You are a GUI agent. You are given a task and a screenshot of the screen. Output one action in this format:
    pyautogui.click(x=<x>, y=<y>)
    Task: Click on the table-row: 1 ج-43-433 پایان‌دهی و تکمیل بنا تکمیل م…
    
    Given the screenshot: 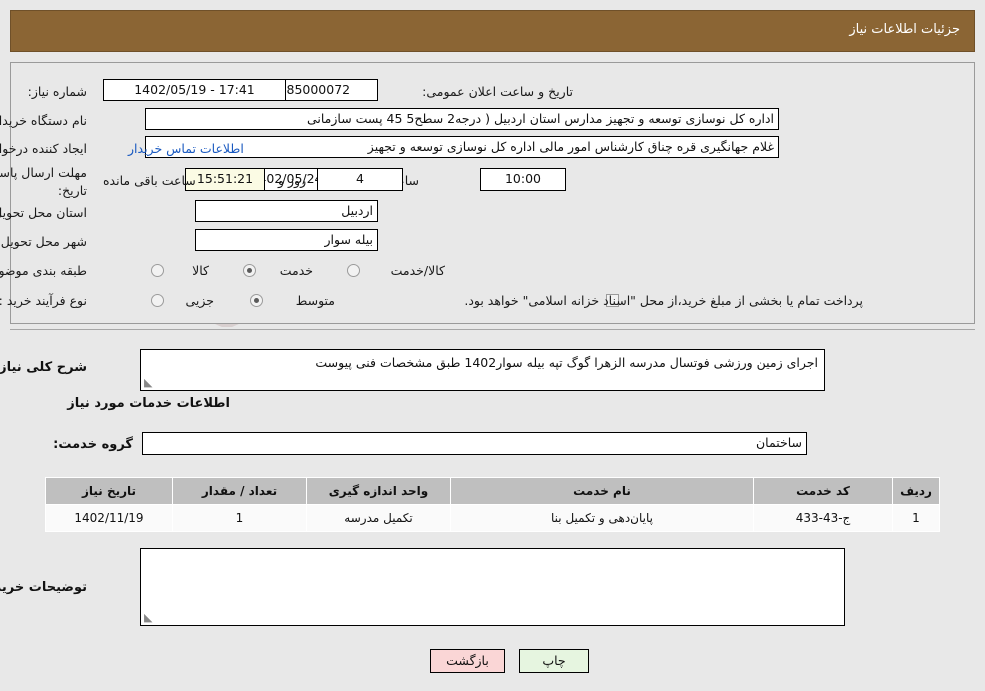 What is the action you would take?
    pyautogui.click(x=492, y=518)
    